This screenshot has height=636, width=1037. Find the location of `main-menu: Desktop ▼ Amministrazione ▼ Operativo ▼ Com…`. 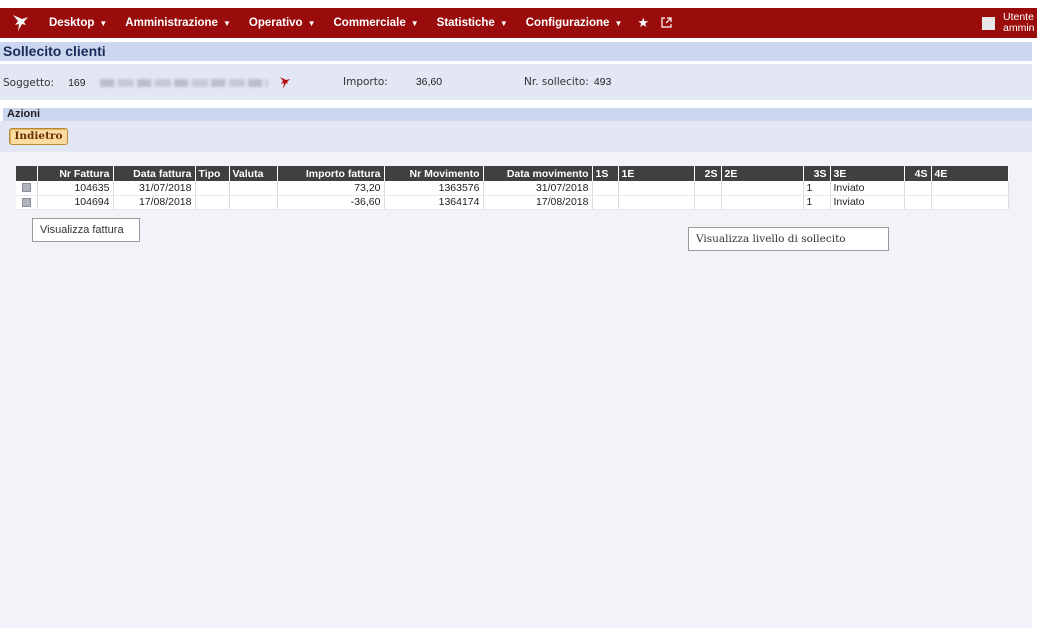

main-menu: Desktop ▼ Amministrazione ▼ Operativo ▼ Com… is located at coordinates (359, 23).